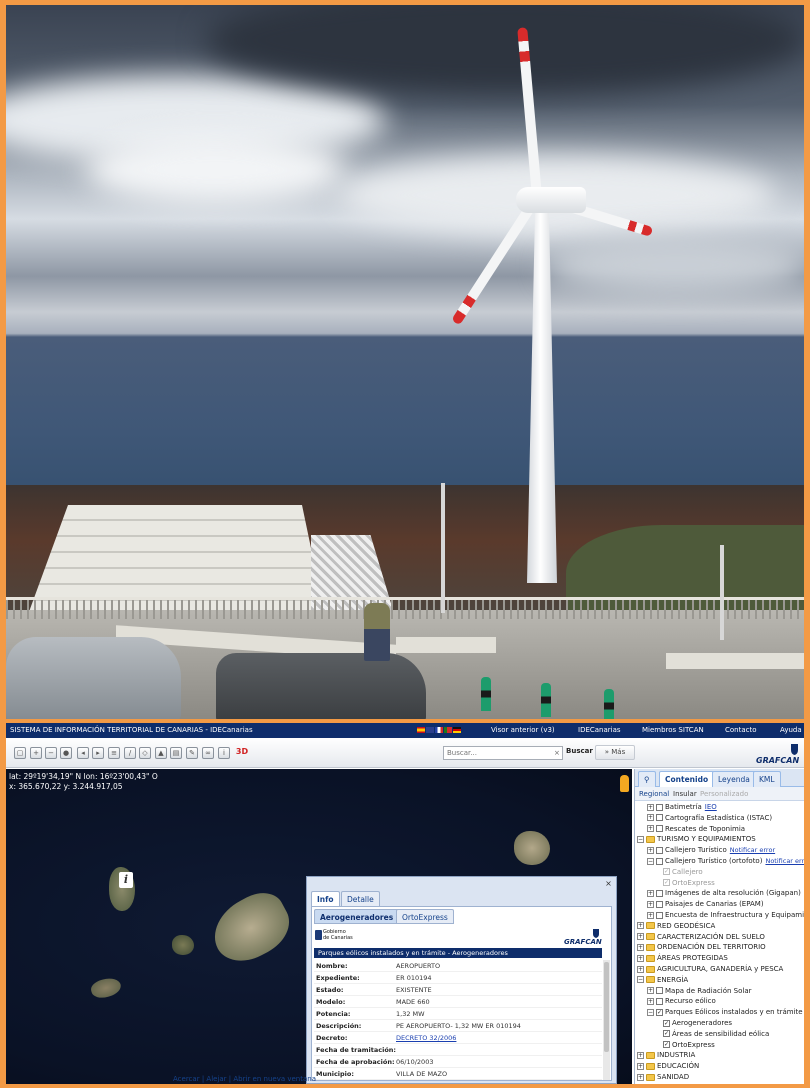  Describe the element at coordinates (711, 850) in the screenshot. I see `tree-layer: + Callejero Turístico Notificar error` at that location.